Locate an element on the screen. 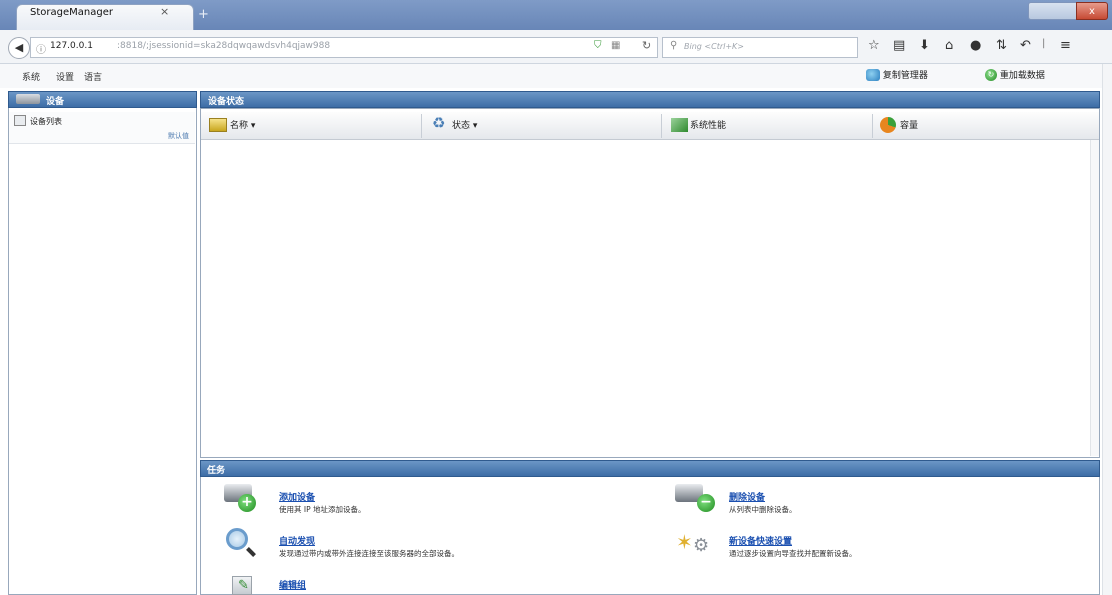 This screenshot has width=1112, height=595. device-tree-panel is located at coordinates (102, 343).